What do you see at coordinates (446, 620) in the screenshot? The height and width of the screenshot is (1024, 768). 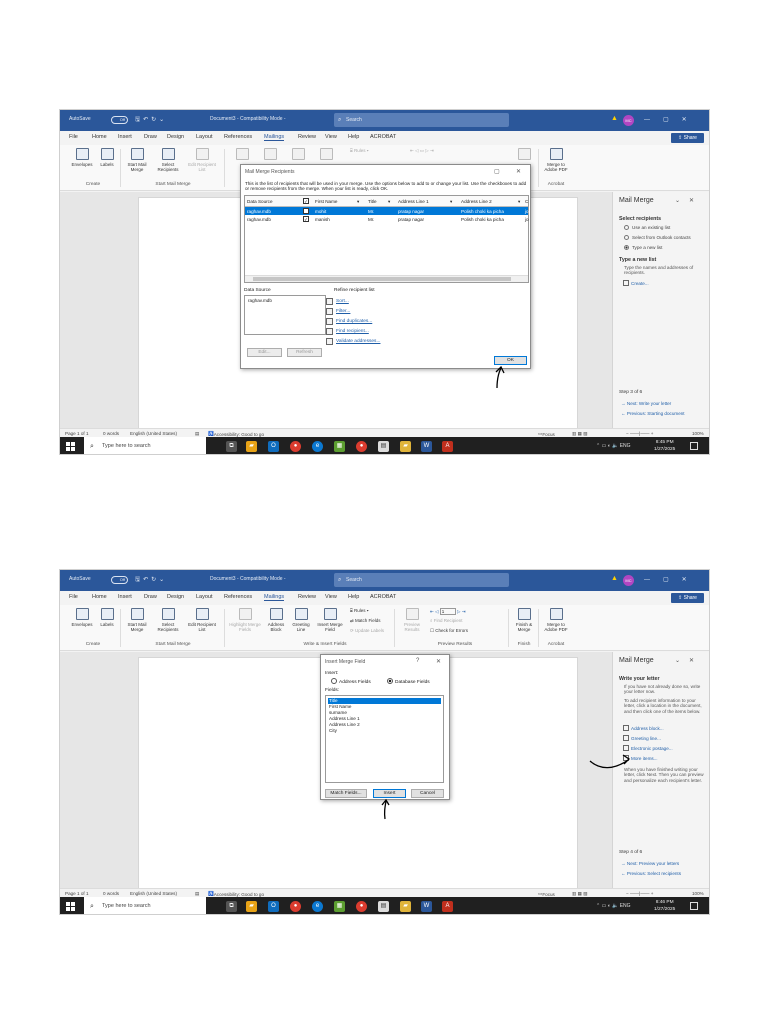 I see `find-recipient-button: ⌕ Find Recipient` at bounding box center [446, 620].